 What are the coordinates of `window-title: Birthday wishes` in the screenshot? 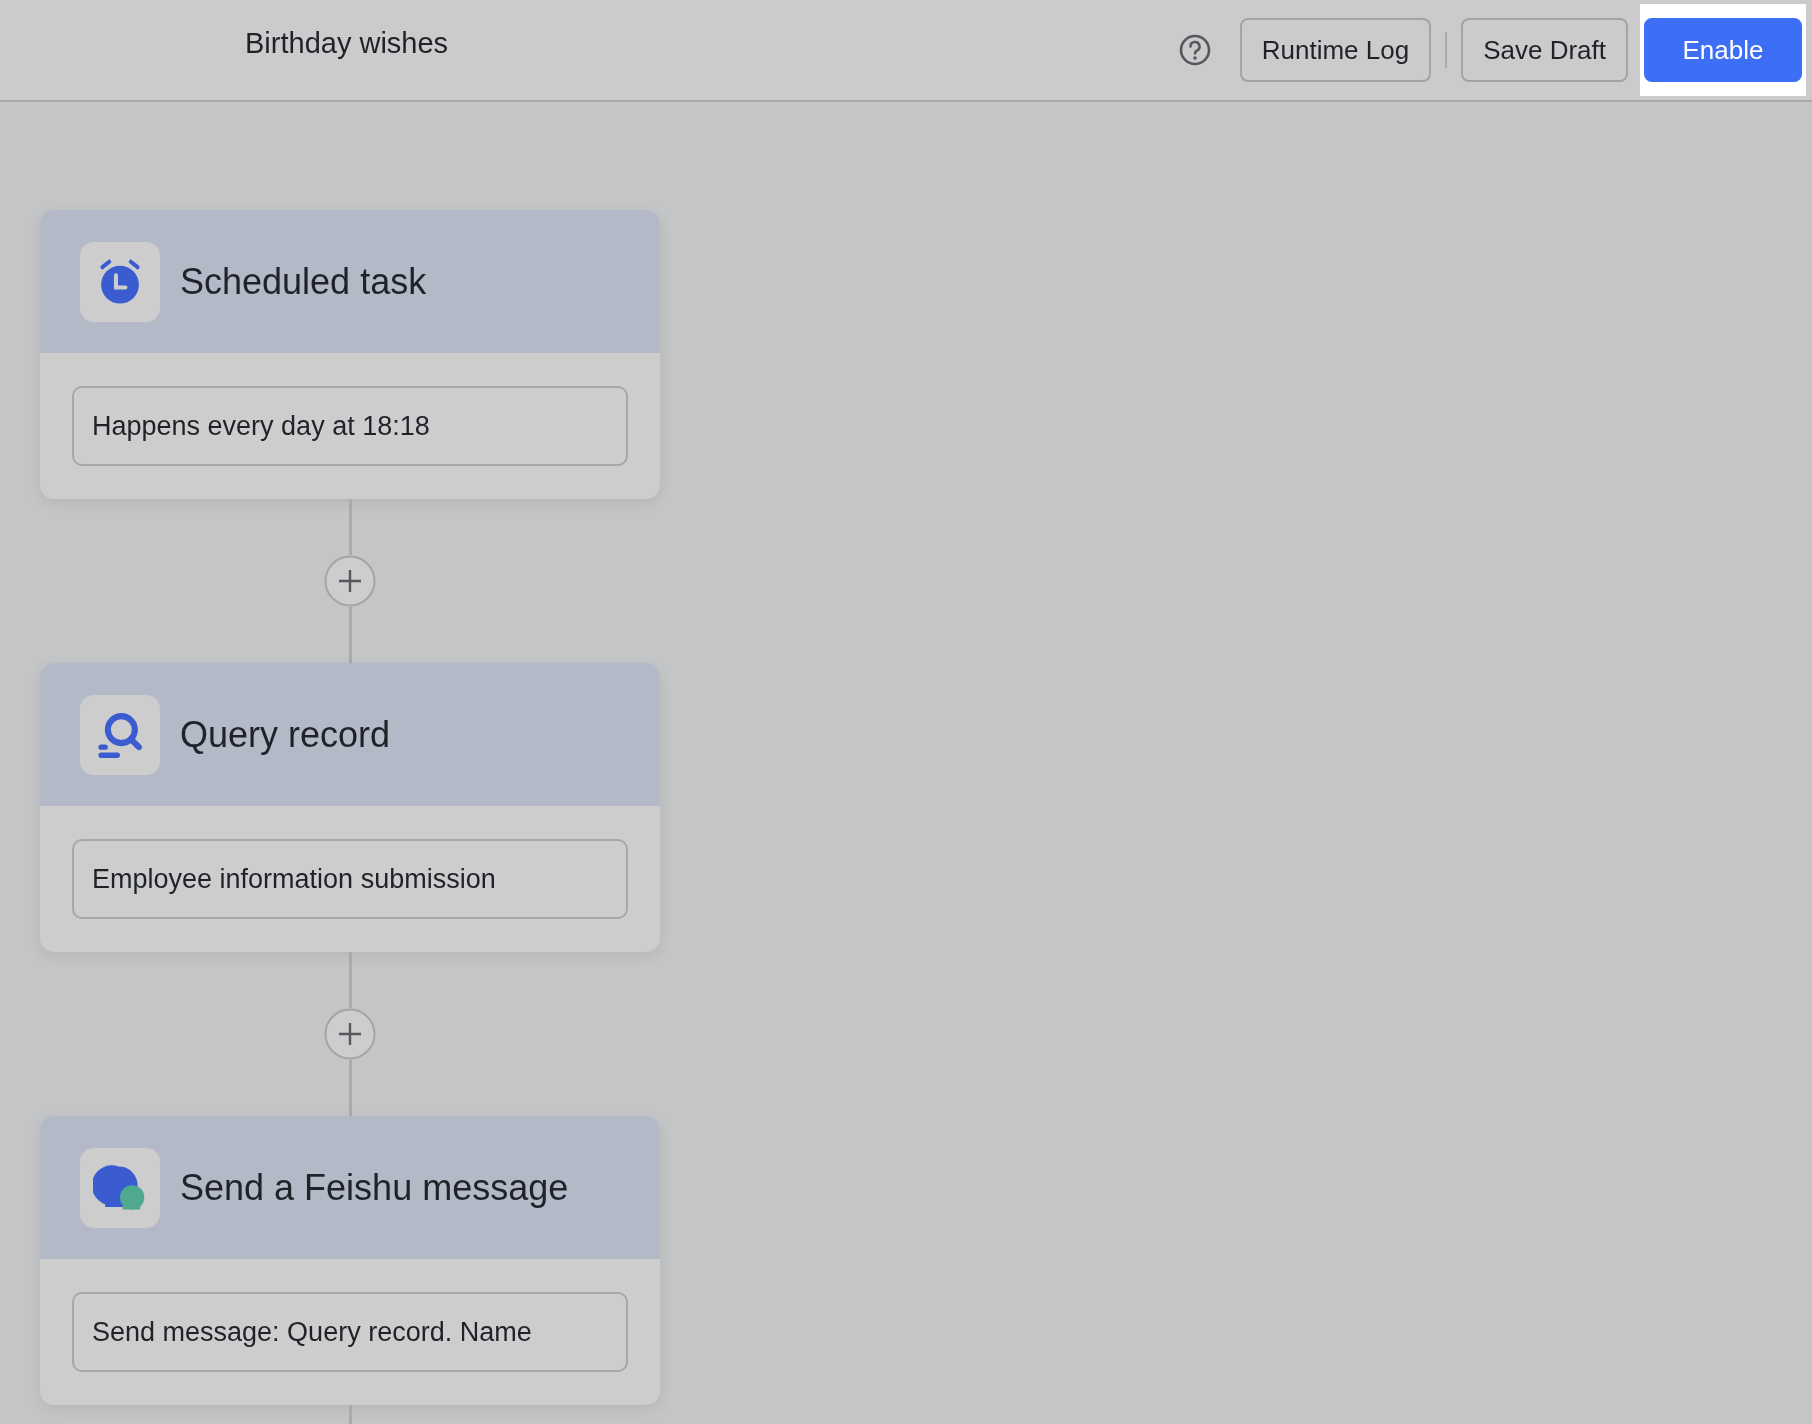 It's located at (347, 44).